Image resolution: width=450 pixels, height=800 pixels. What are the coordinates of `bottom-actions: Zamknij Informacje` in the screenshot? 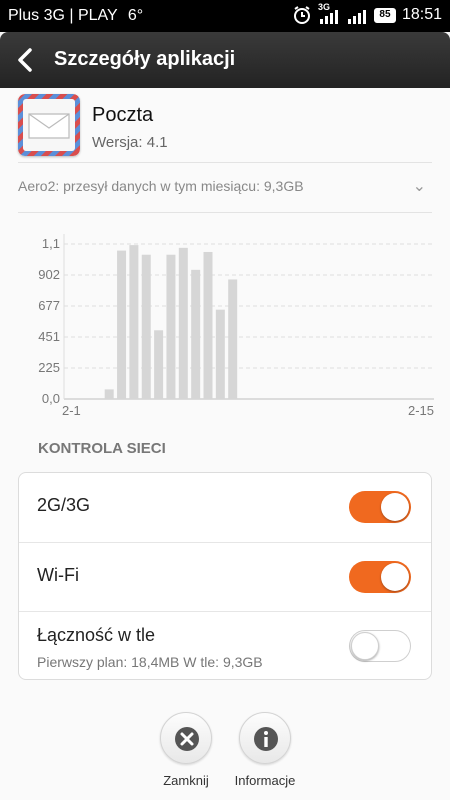 It's located at (225, 756).